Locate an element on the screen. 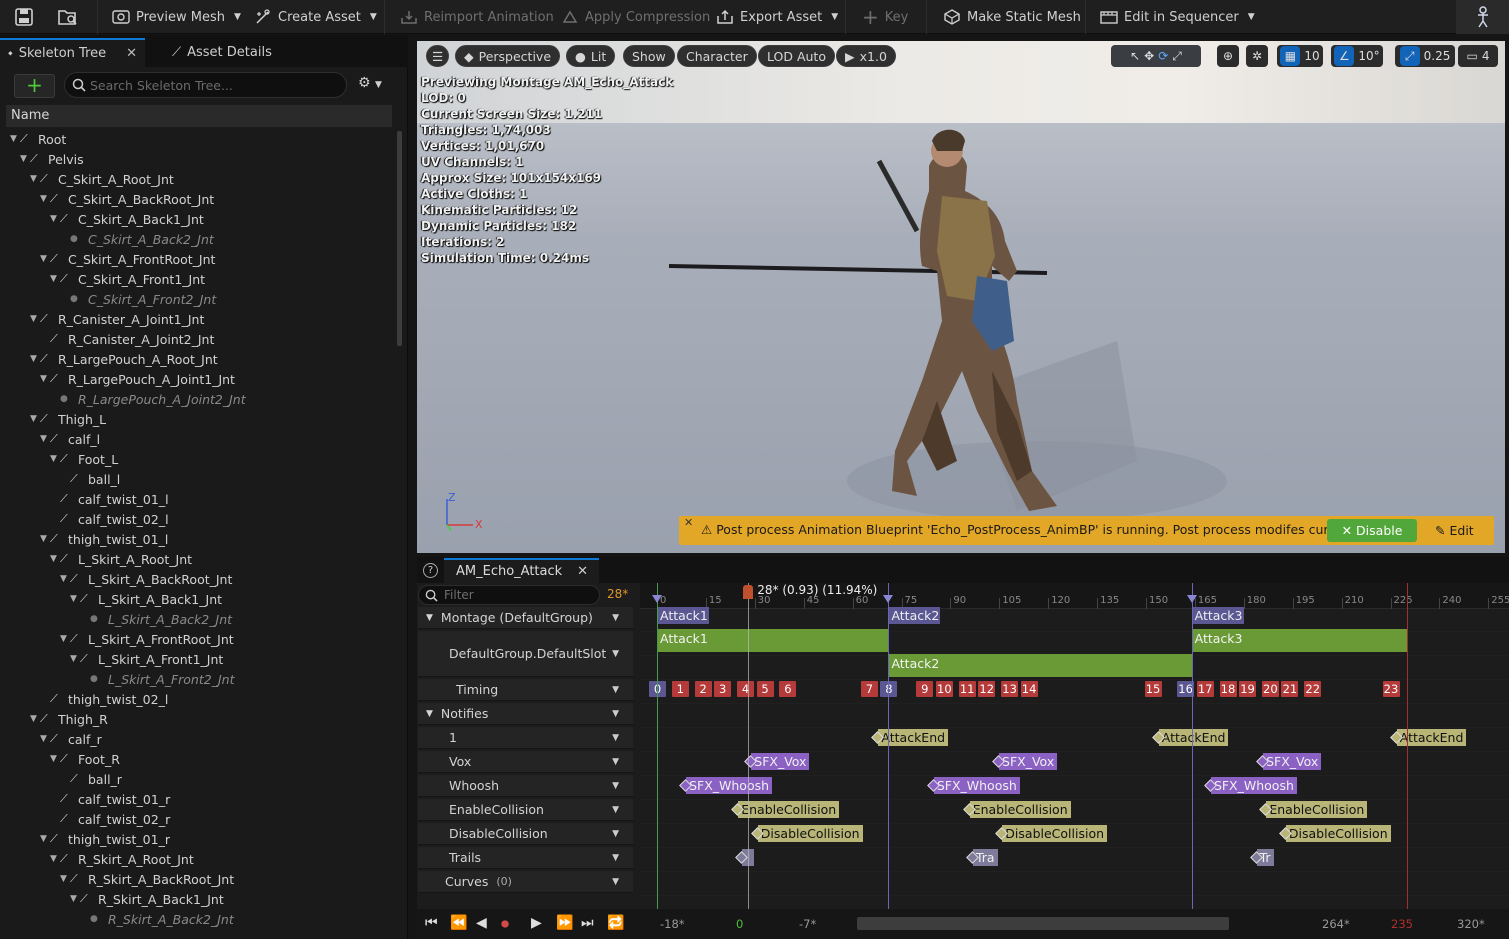  notify-event: AttackEnd is located at coordinates (1193, 737).